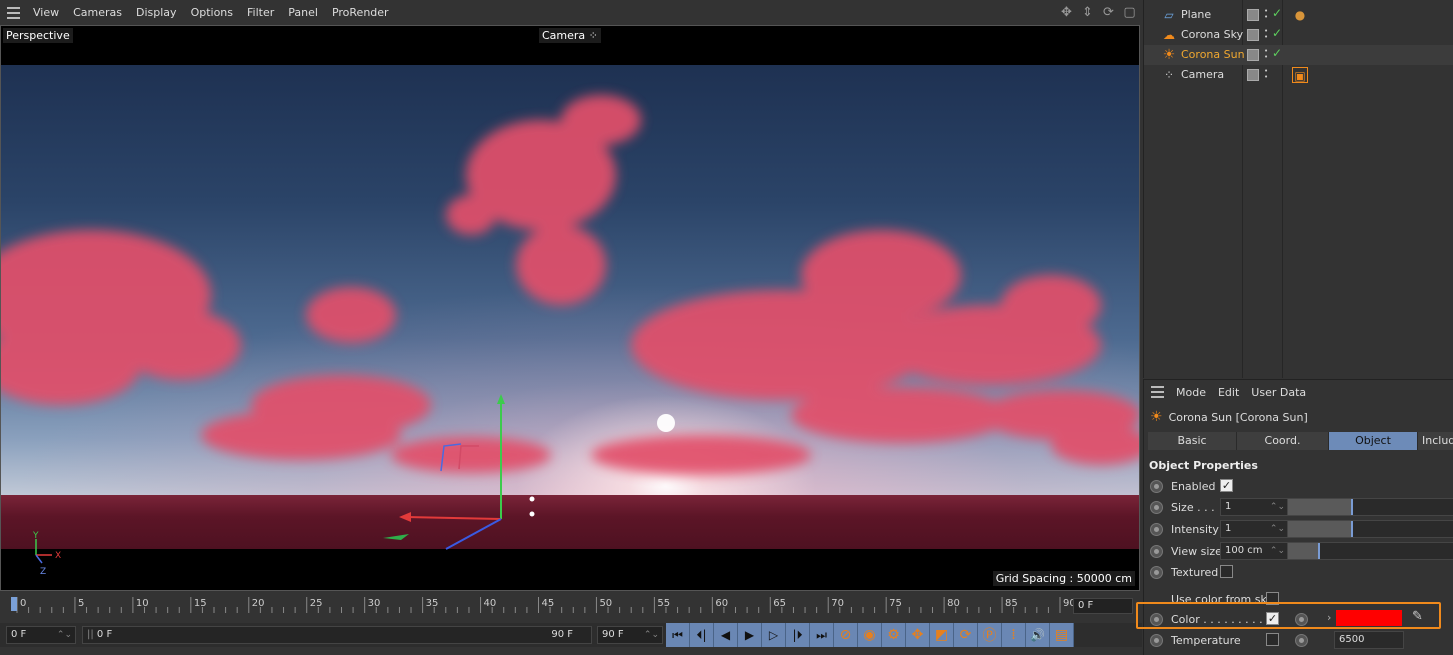  I want to click on tab-object: Object, so click(1373, 441).